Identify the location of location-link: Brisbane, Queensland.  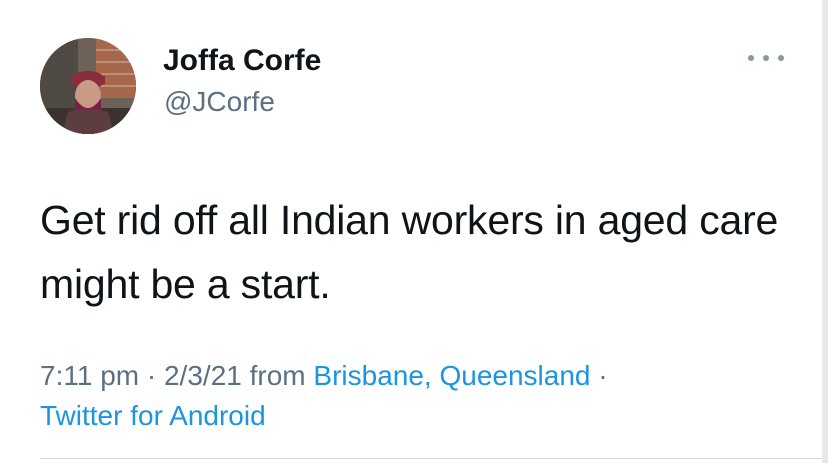
(451, 375).